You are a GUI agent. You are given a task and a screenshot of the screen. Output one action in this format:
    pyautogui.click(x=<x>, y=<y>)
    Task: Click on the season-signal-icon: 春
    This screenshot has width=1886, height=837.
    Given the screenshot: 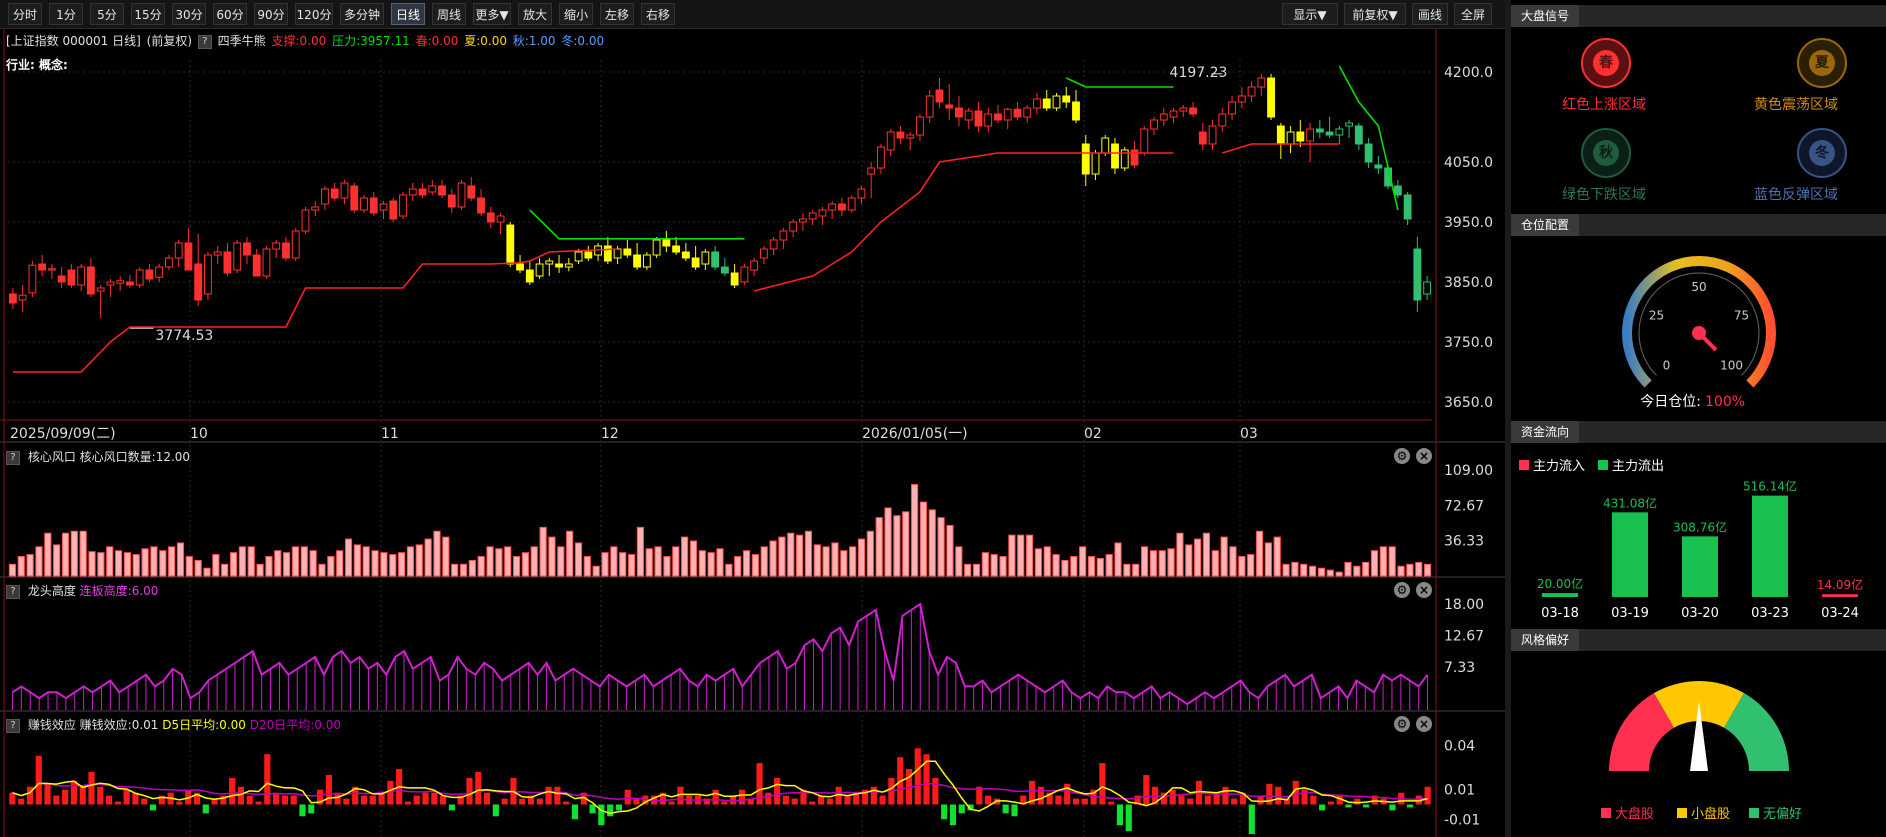 What is the action you would take?
    pyautogui.click(x=1606, y=63)
    